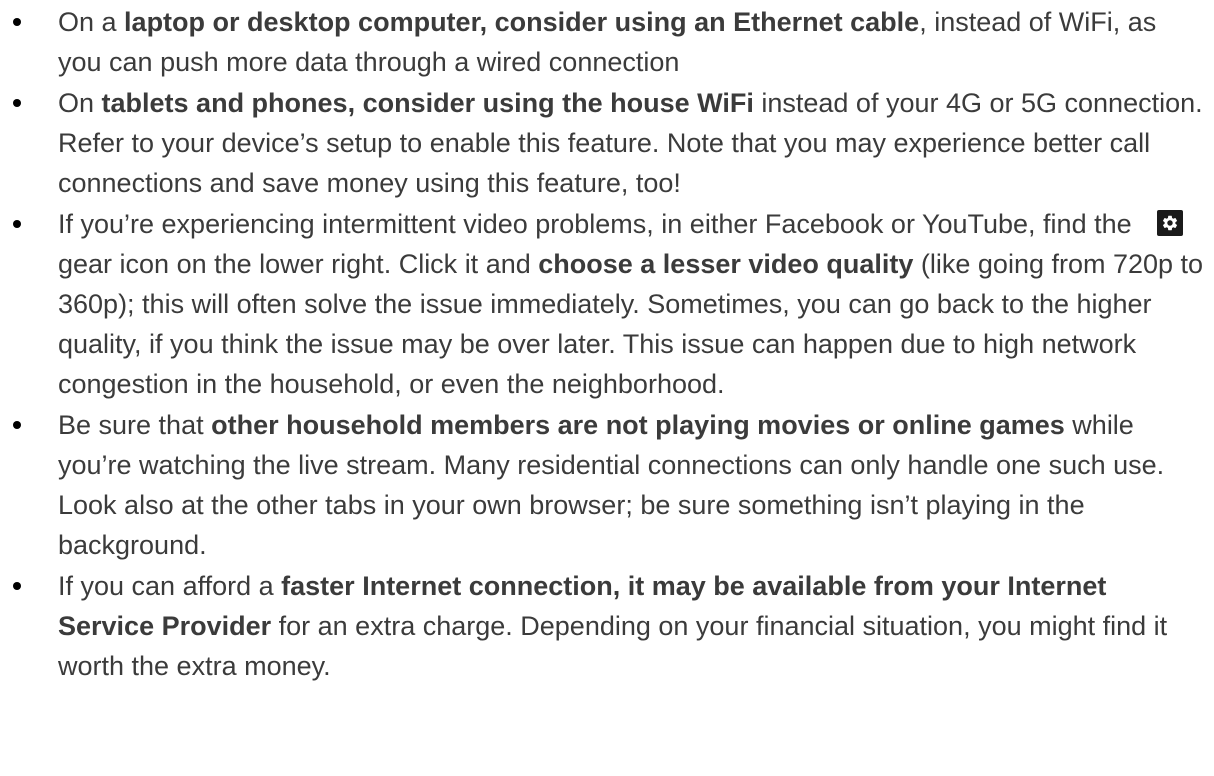 This screenshot has height=776, width=1214. What do you see at coordinates (80, 103) in the screenshot?
I see `text-run: On` at bounding box center [80, 103].